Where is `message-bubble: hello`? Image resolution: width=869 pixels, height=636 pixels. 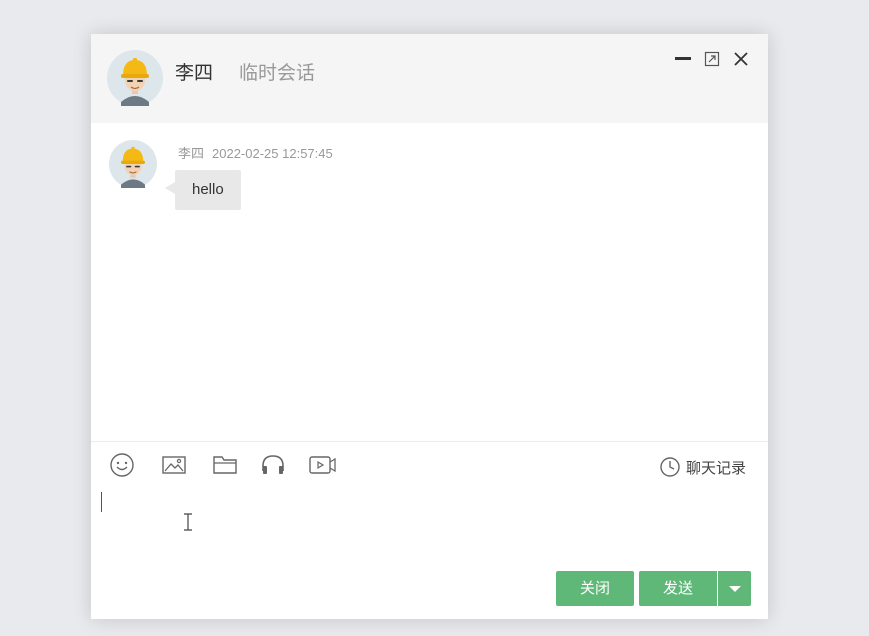 message-bubble: hello is located at coordinates (203, 190).